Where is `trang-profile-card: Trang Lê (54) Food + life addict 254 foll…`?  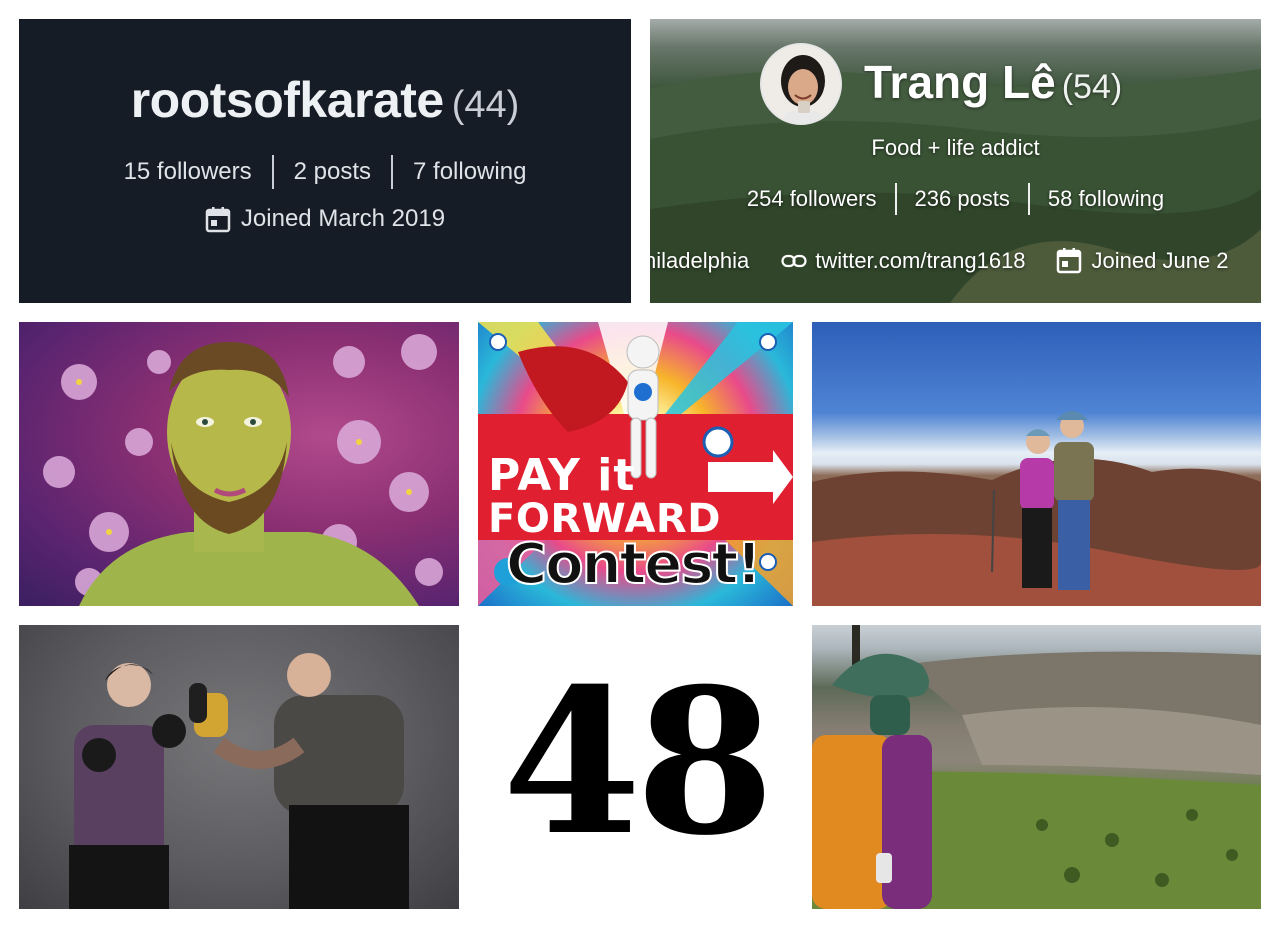 trang-profile-card: Trang Lê (54) Food + life addict 254 foll… is located at coordinates (955, 161).